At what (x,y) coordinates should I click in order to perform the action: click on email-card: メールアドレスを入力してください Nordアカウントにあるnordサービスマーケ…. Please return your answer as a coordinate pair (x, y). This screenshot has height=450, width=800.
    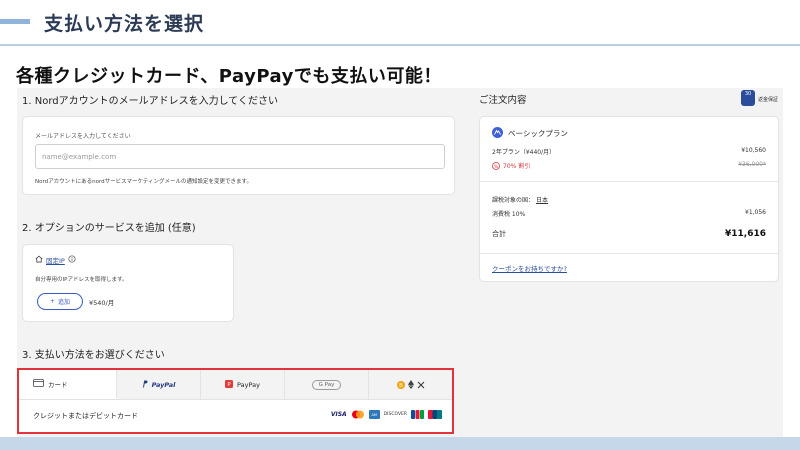
    Looking at the image, I should click on (238, 155).